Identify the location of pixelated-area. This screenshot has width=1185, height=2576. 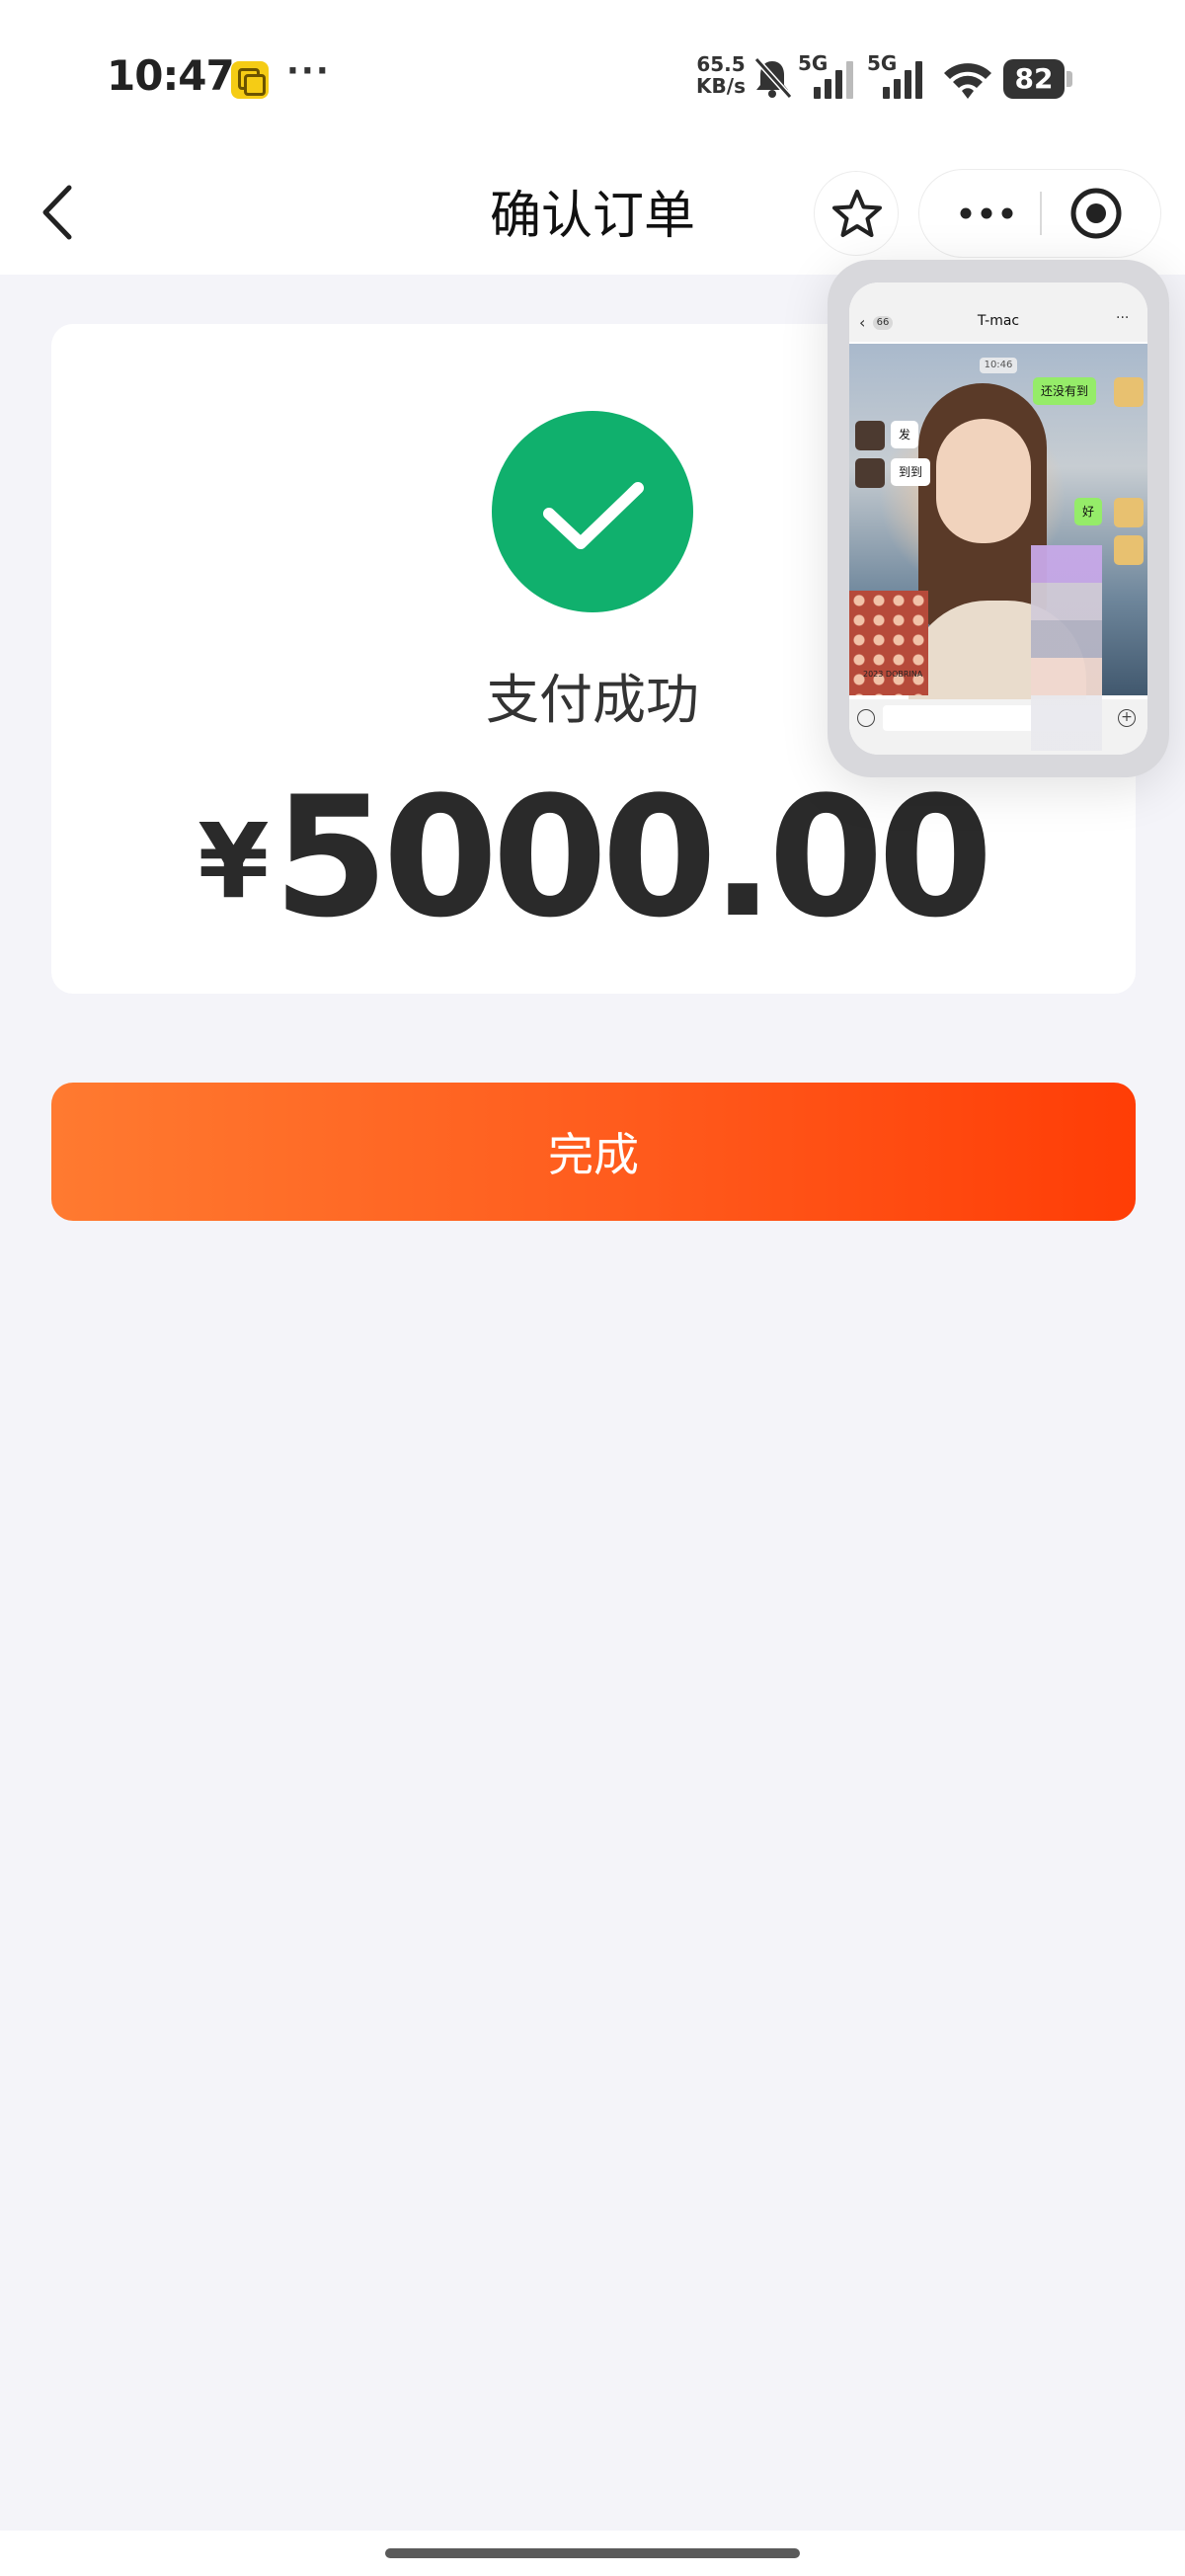
(1066, 648).